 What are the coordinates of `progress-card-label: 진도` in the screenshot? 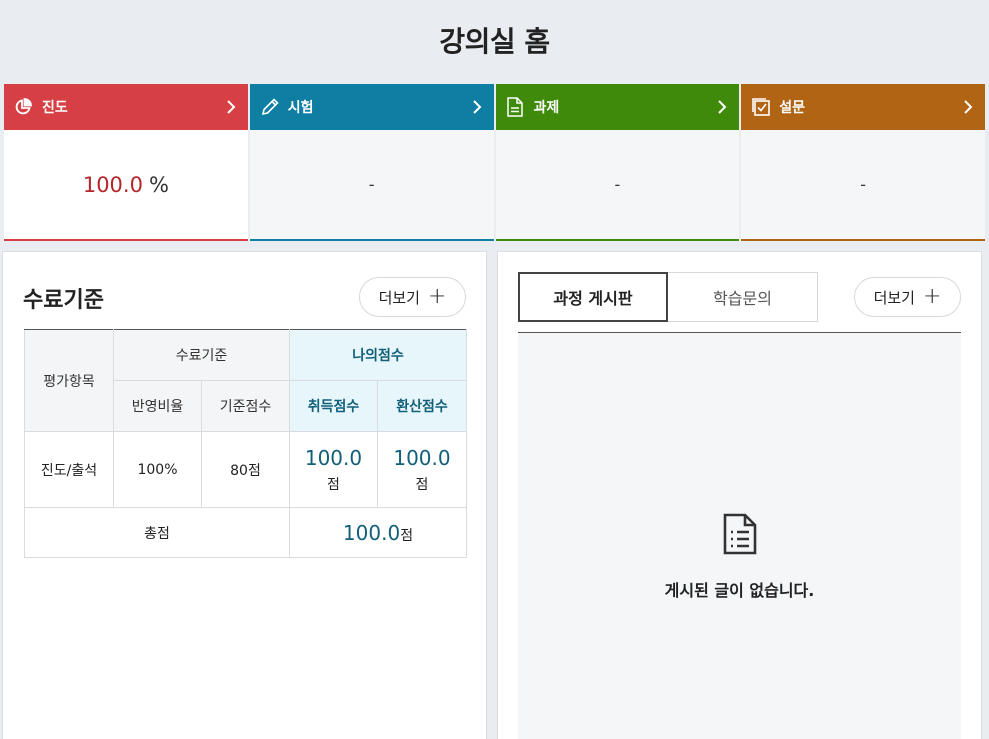 It's located at (55, 108).